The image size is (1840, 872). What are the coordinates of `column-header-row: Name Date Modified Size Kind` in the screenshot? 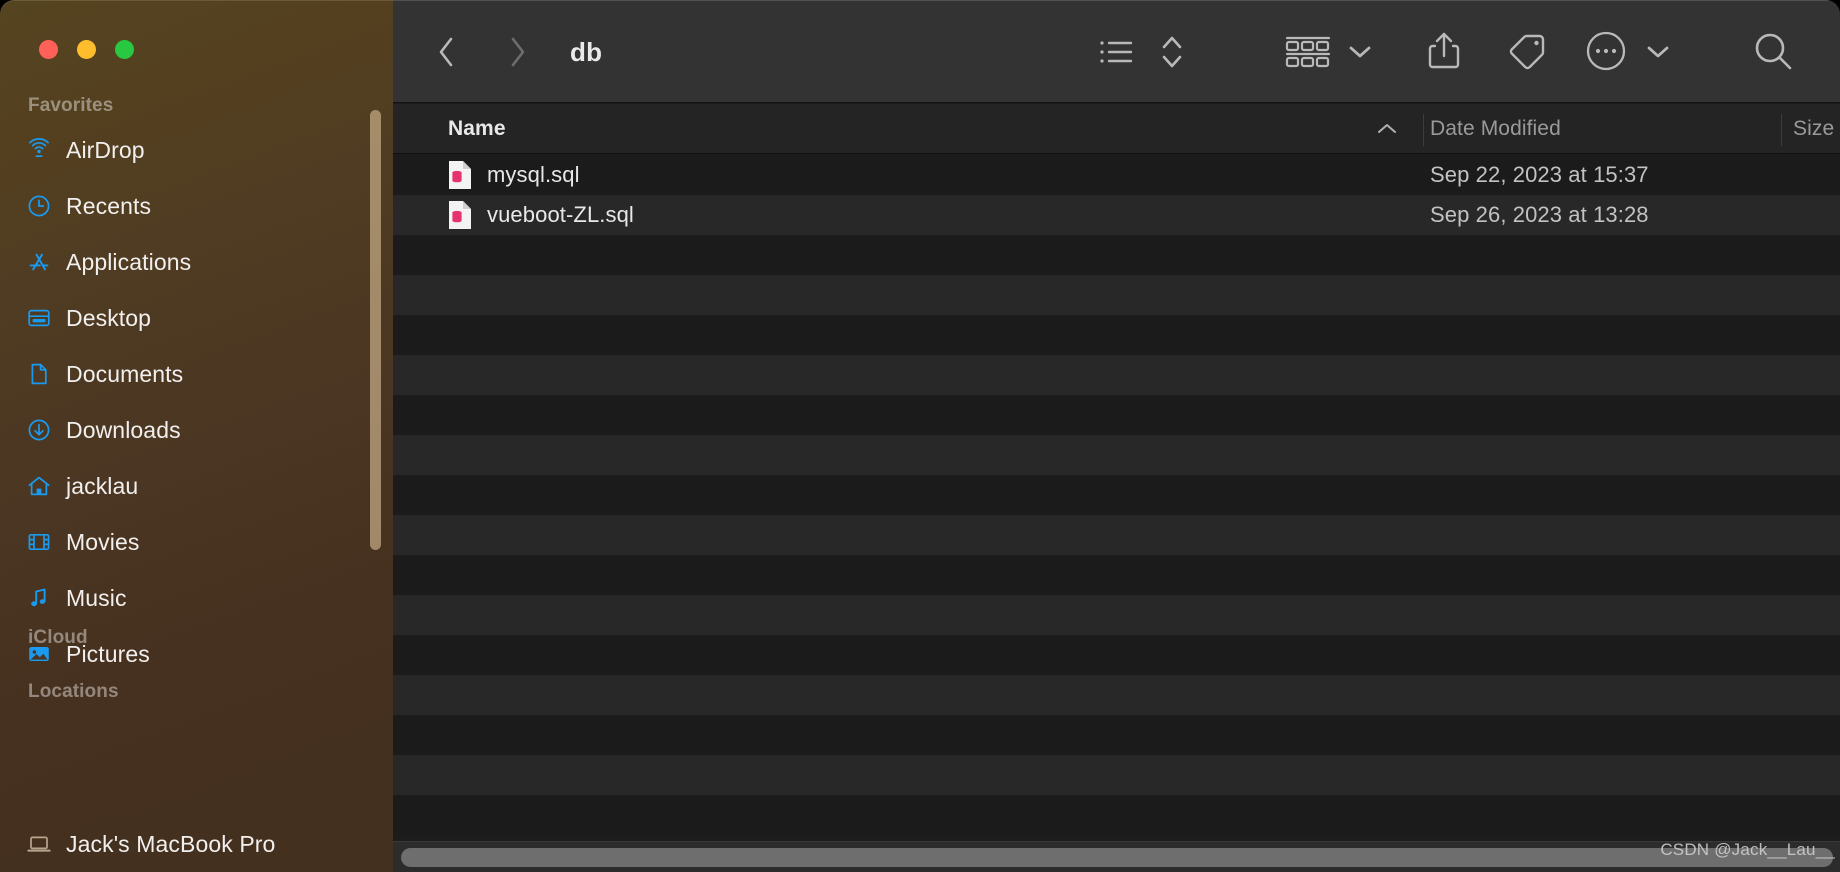 It's located at (1116, 129).